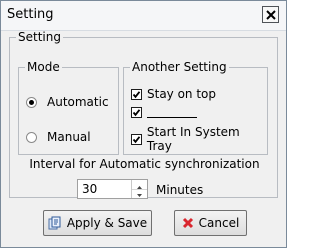  What do you see at coordinates (43, 67) in the screenshot?
I see `mode-group-legend: Mode` at bounding box center [43, 67].